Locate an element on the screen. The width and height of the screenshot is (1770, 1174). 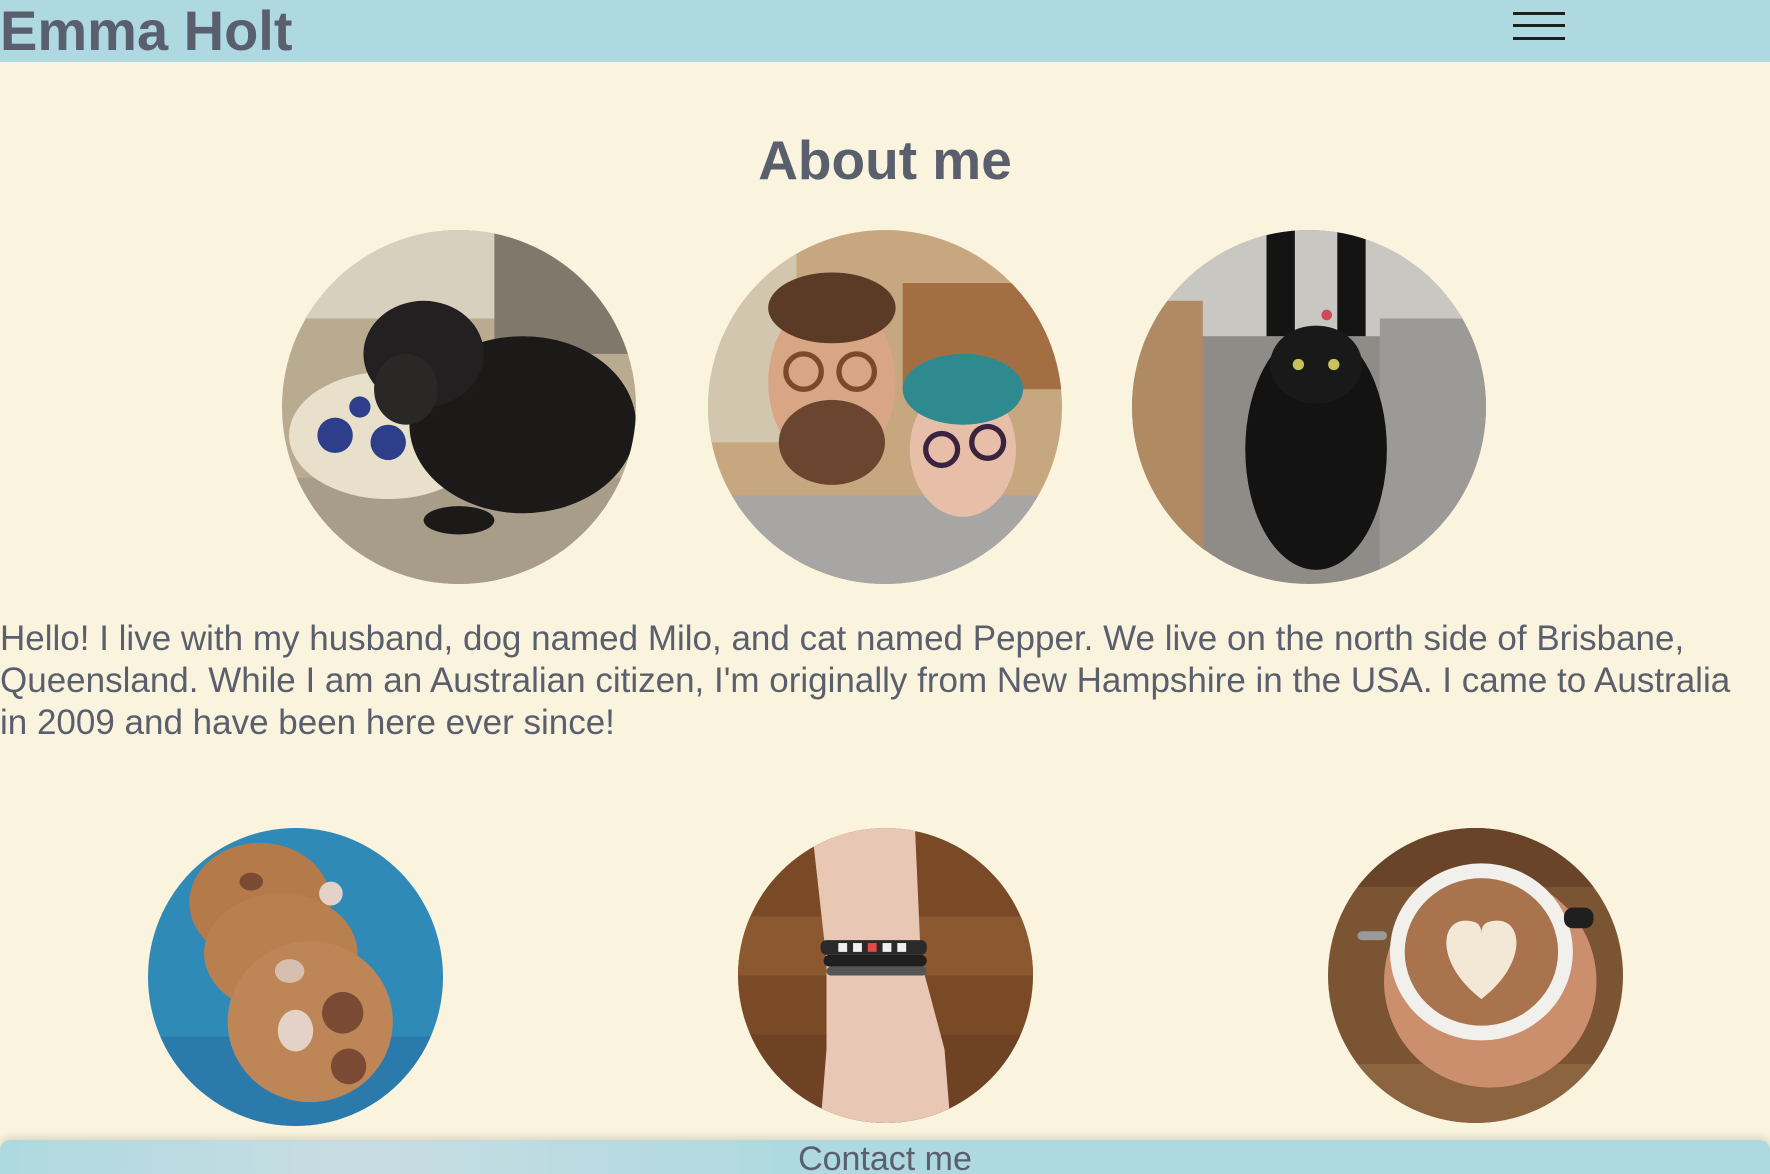
dog-photo is located at coordinates (459, 407).